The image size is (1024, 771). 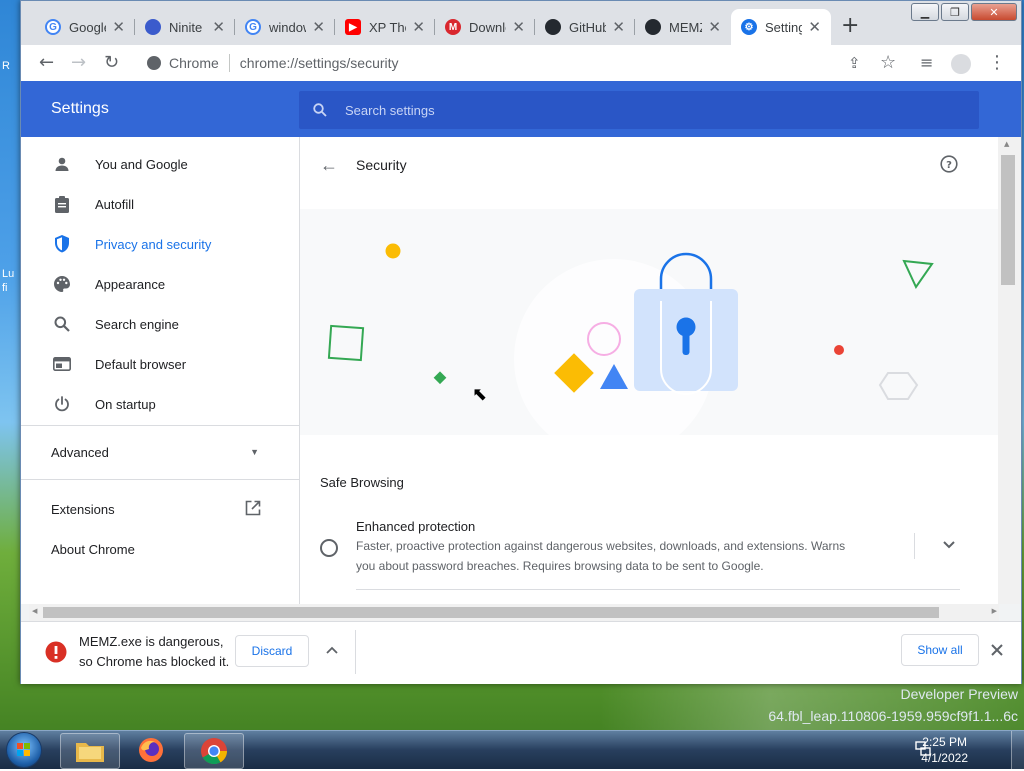 What do you see at coordinates (416, 526) in the screenshot?
I see `option-title: Enhanced protection` at bounding box center [416, 526].